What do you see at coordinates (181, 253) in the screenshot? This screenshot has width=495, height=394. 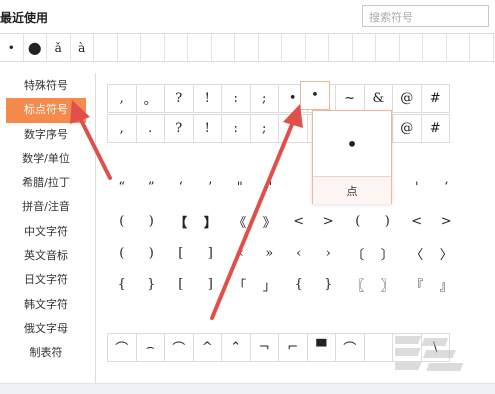 I see `symbol-cell: [` at bounding box center [181, 253].